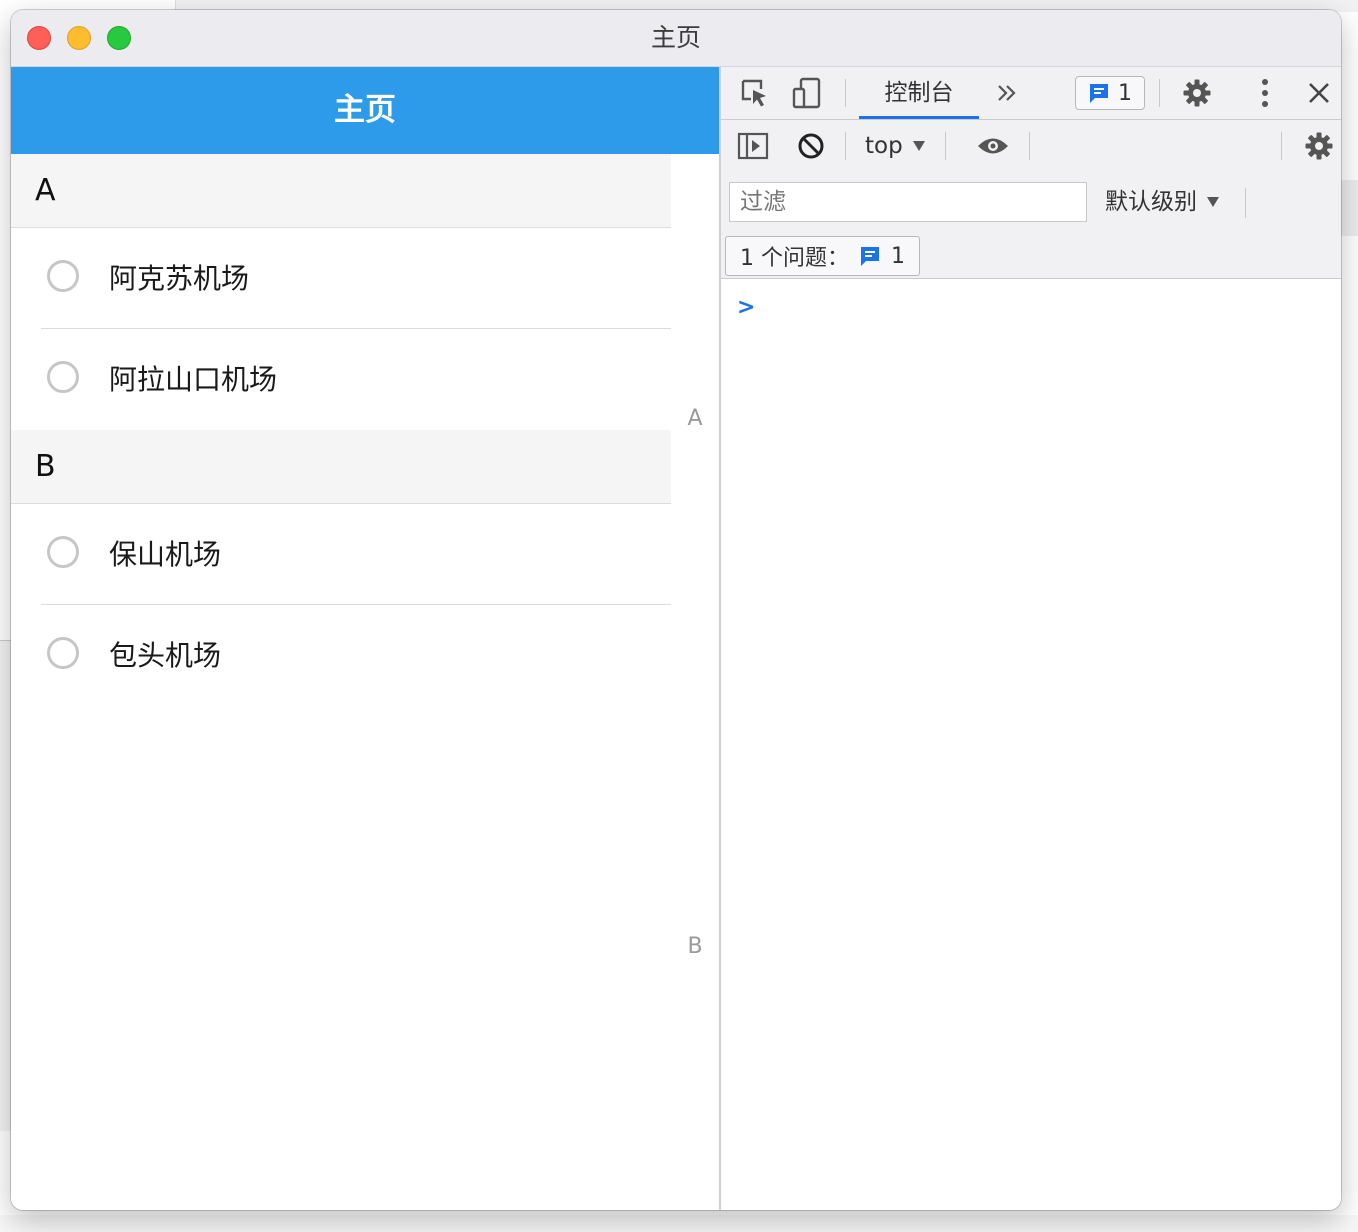 The width and height of the screenshot is (1358, 1232). What do you see at coordinates (1265, 93) in the screenshot?
I see `more-options-icon` at bounding box center [1265, 93].